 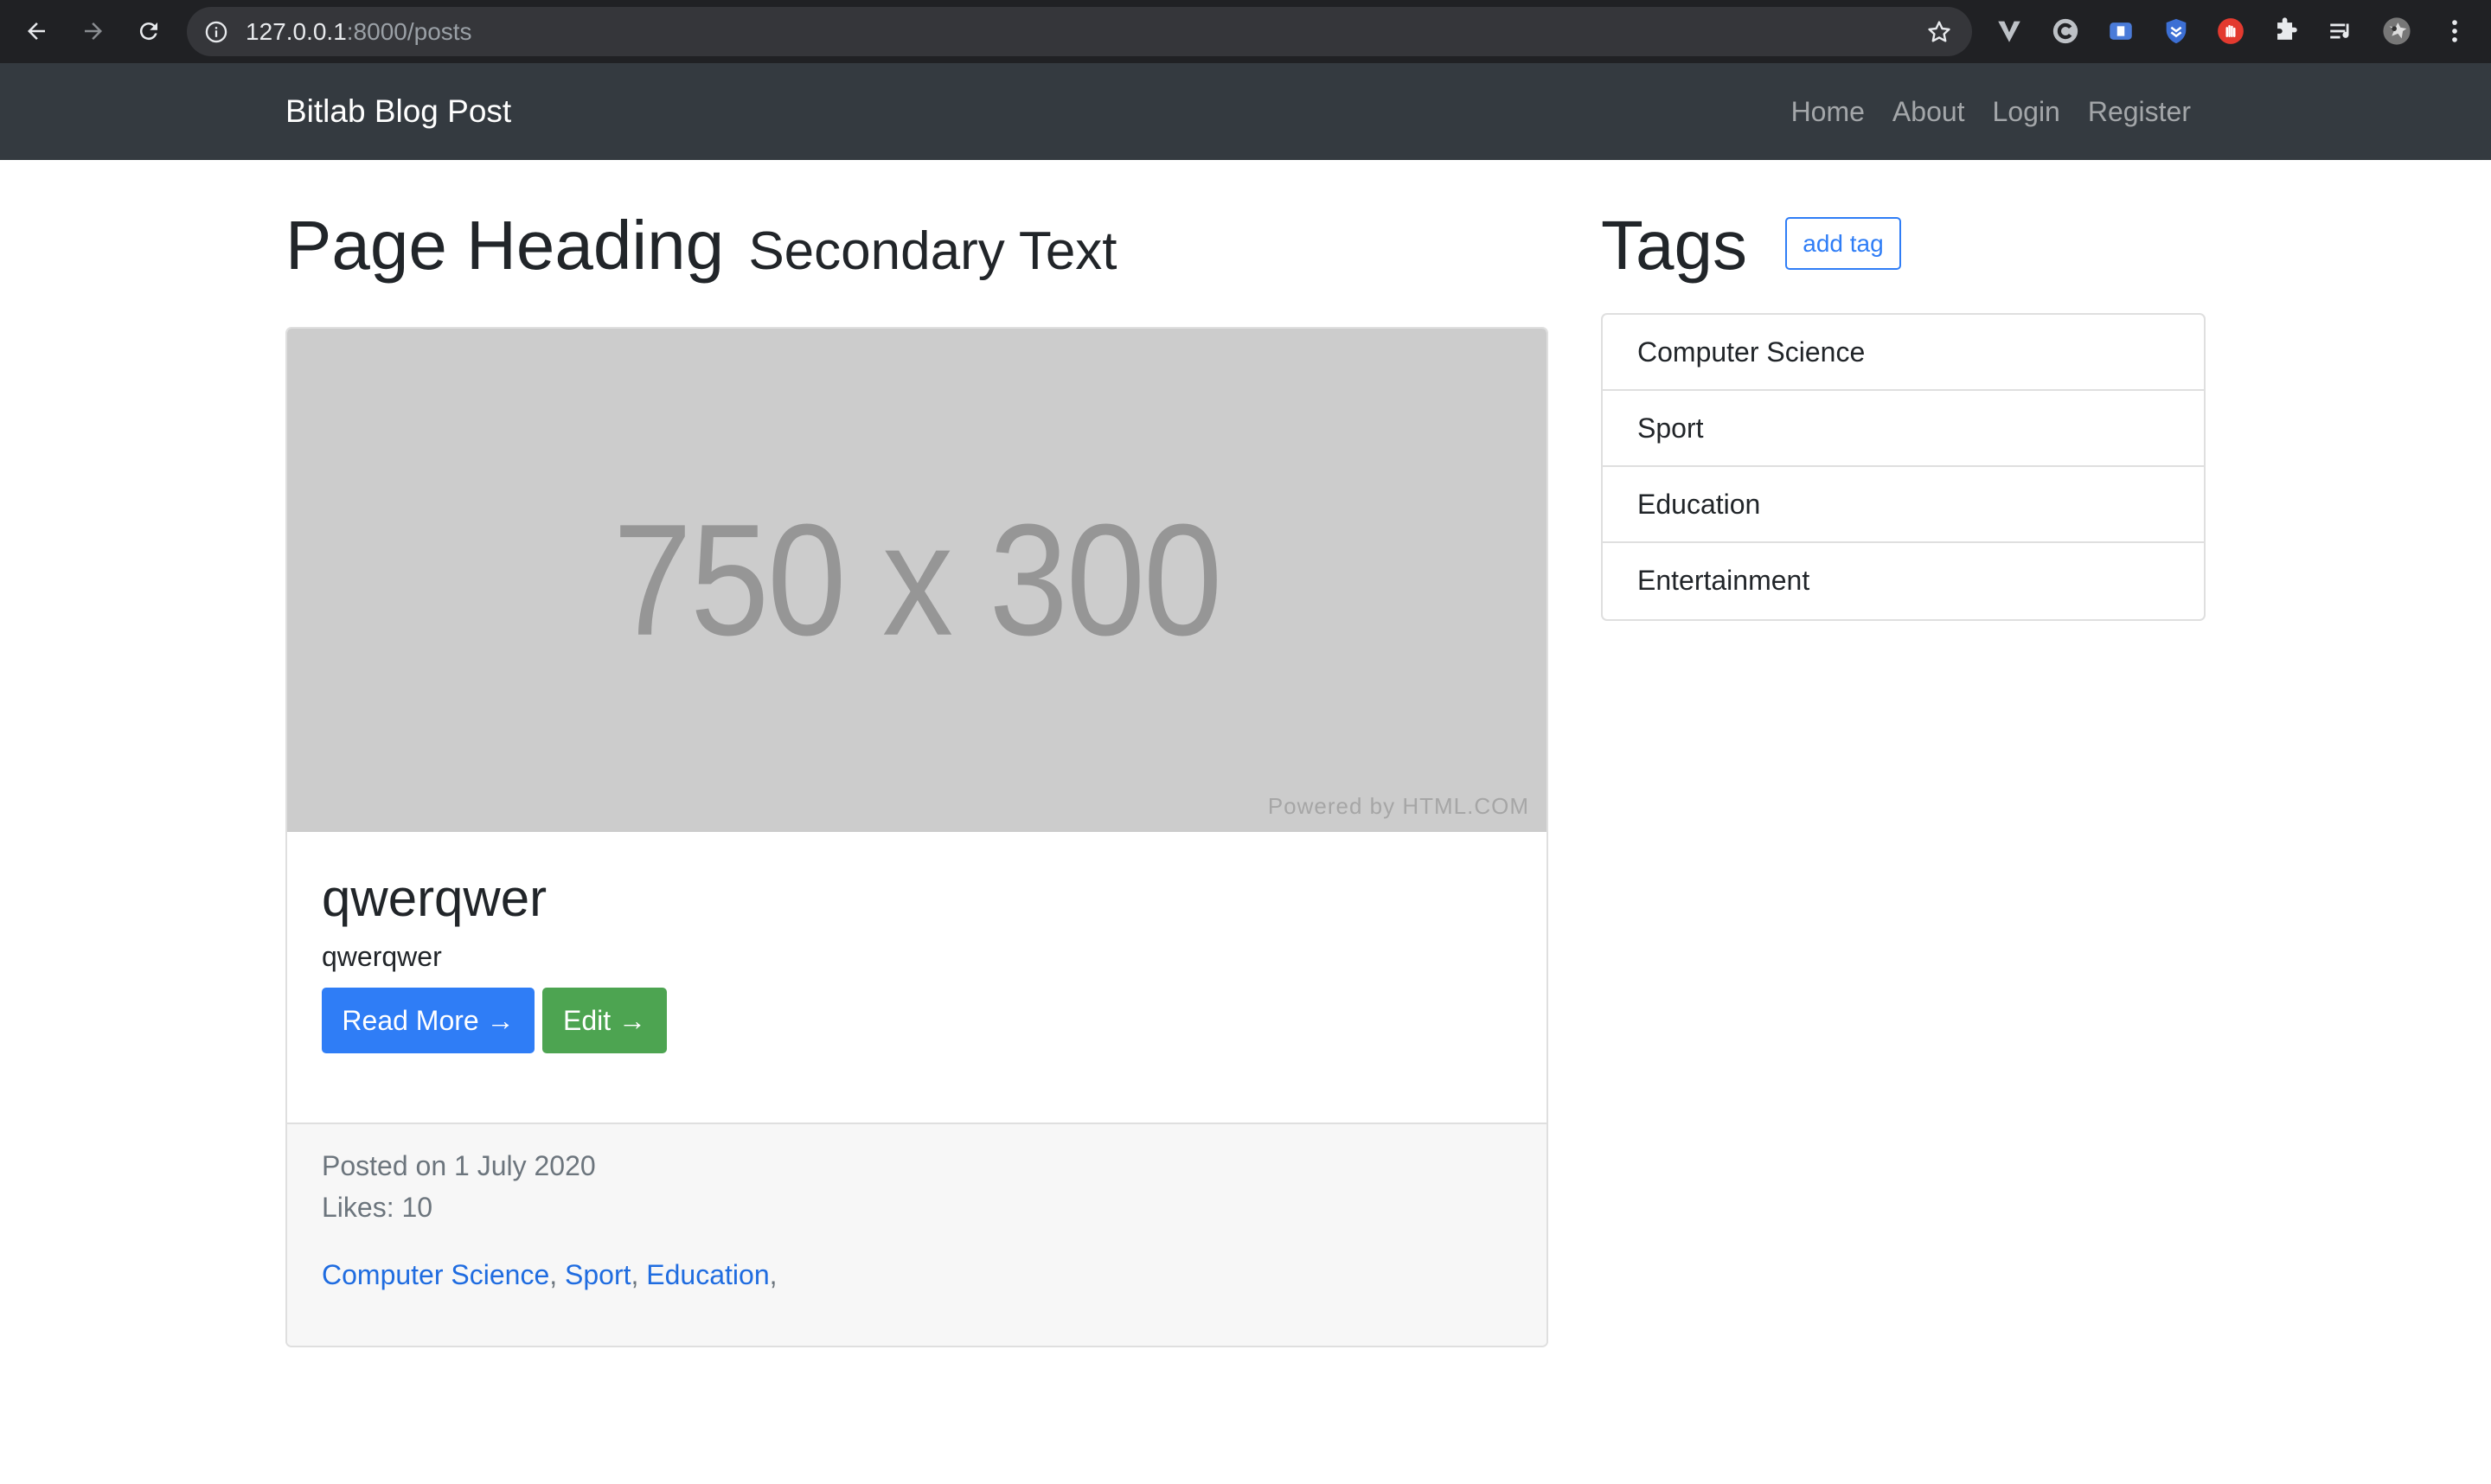 I want to click on read-more-button: Read More →, so click(x=428, y=1020).